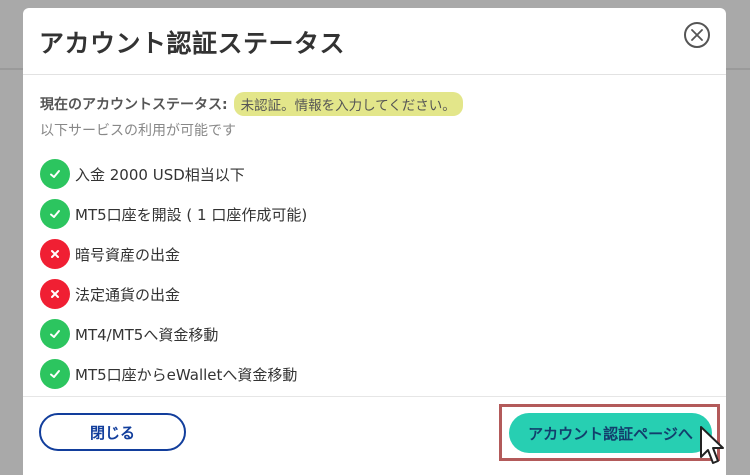  I want to click on permission-item: MT5口座を開設 ( 1 口座作成可能), so click(173, 214).